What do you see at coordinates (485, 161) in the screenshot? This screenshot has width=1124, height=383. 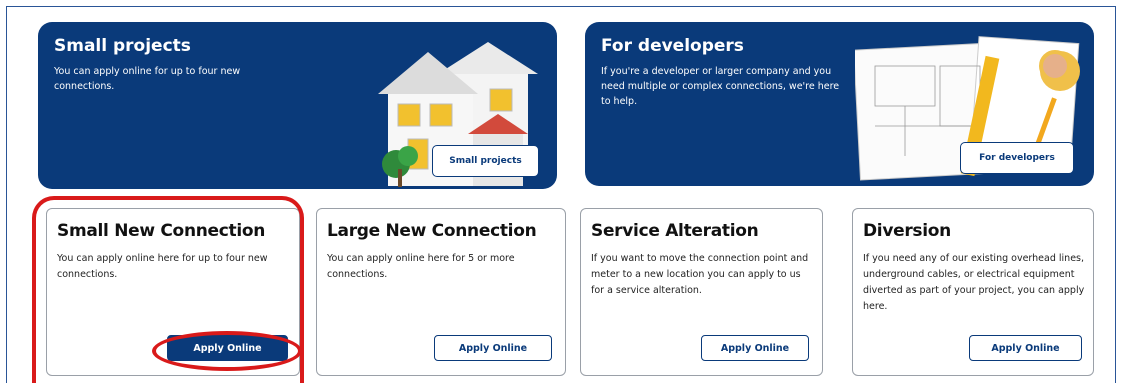 I see `small-projects-button: Small projects` at bounding box center [485, 161].